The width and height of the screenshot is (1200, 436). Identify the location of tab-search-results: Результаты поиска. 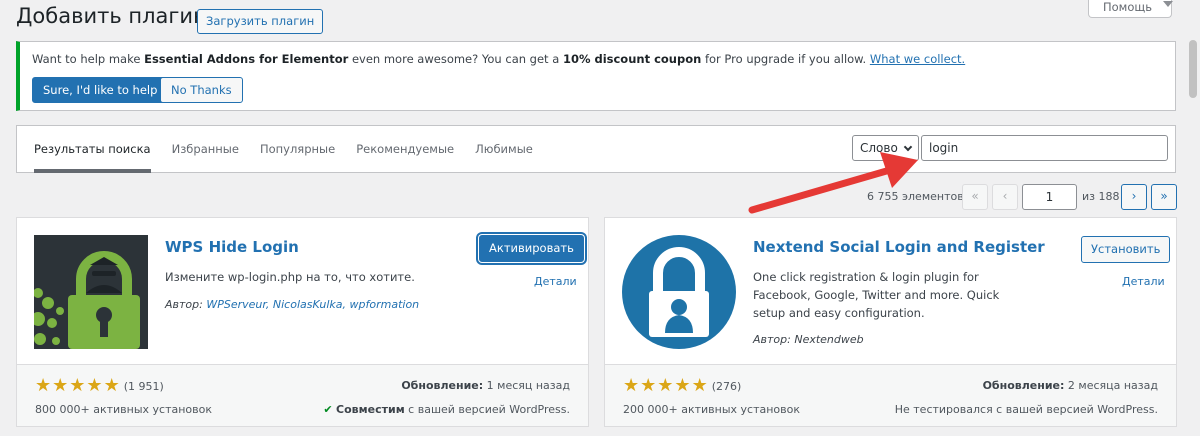
(92, 149).